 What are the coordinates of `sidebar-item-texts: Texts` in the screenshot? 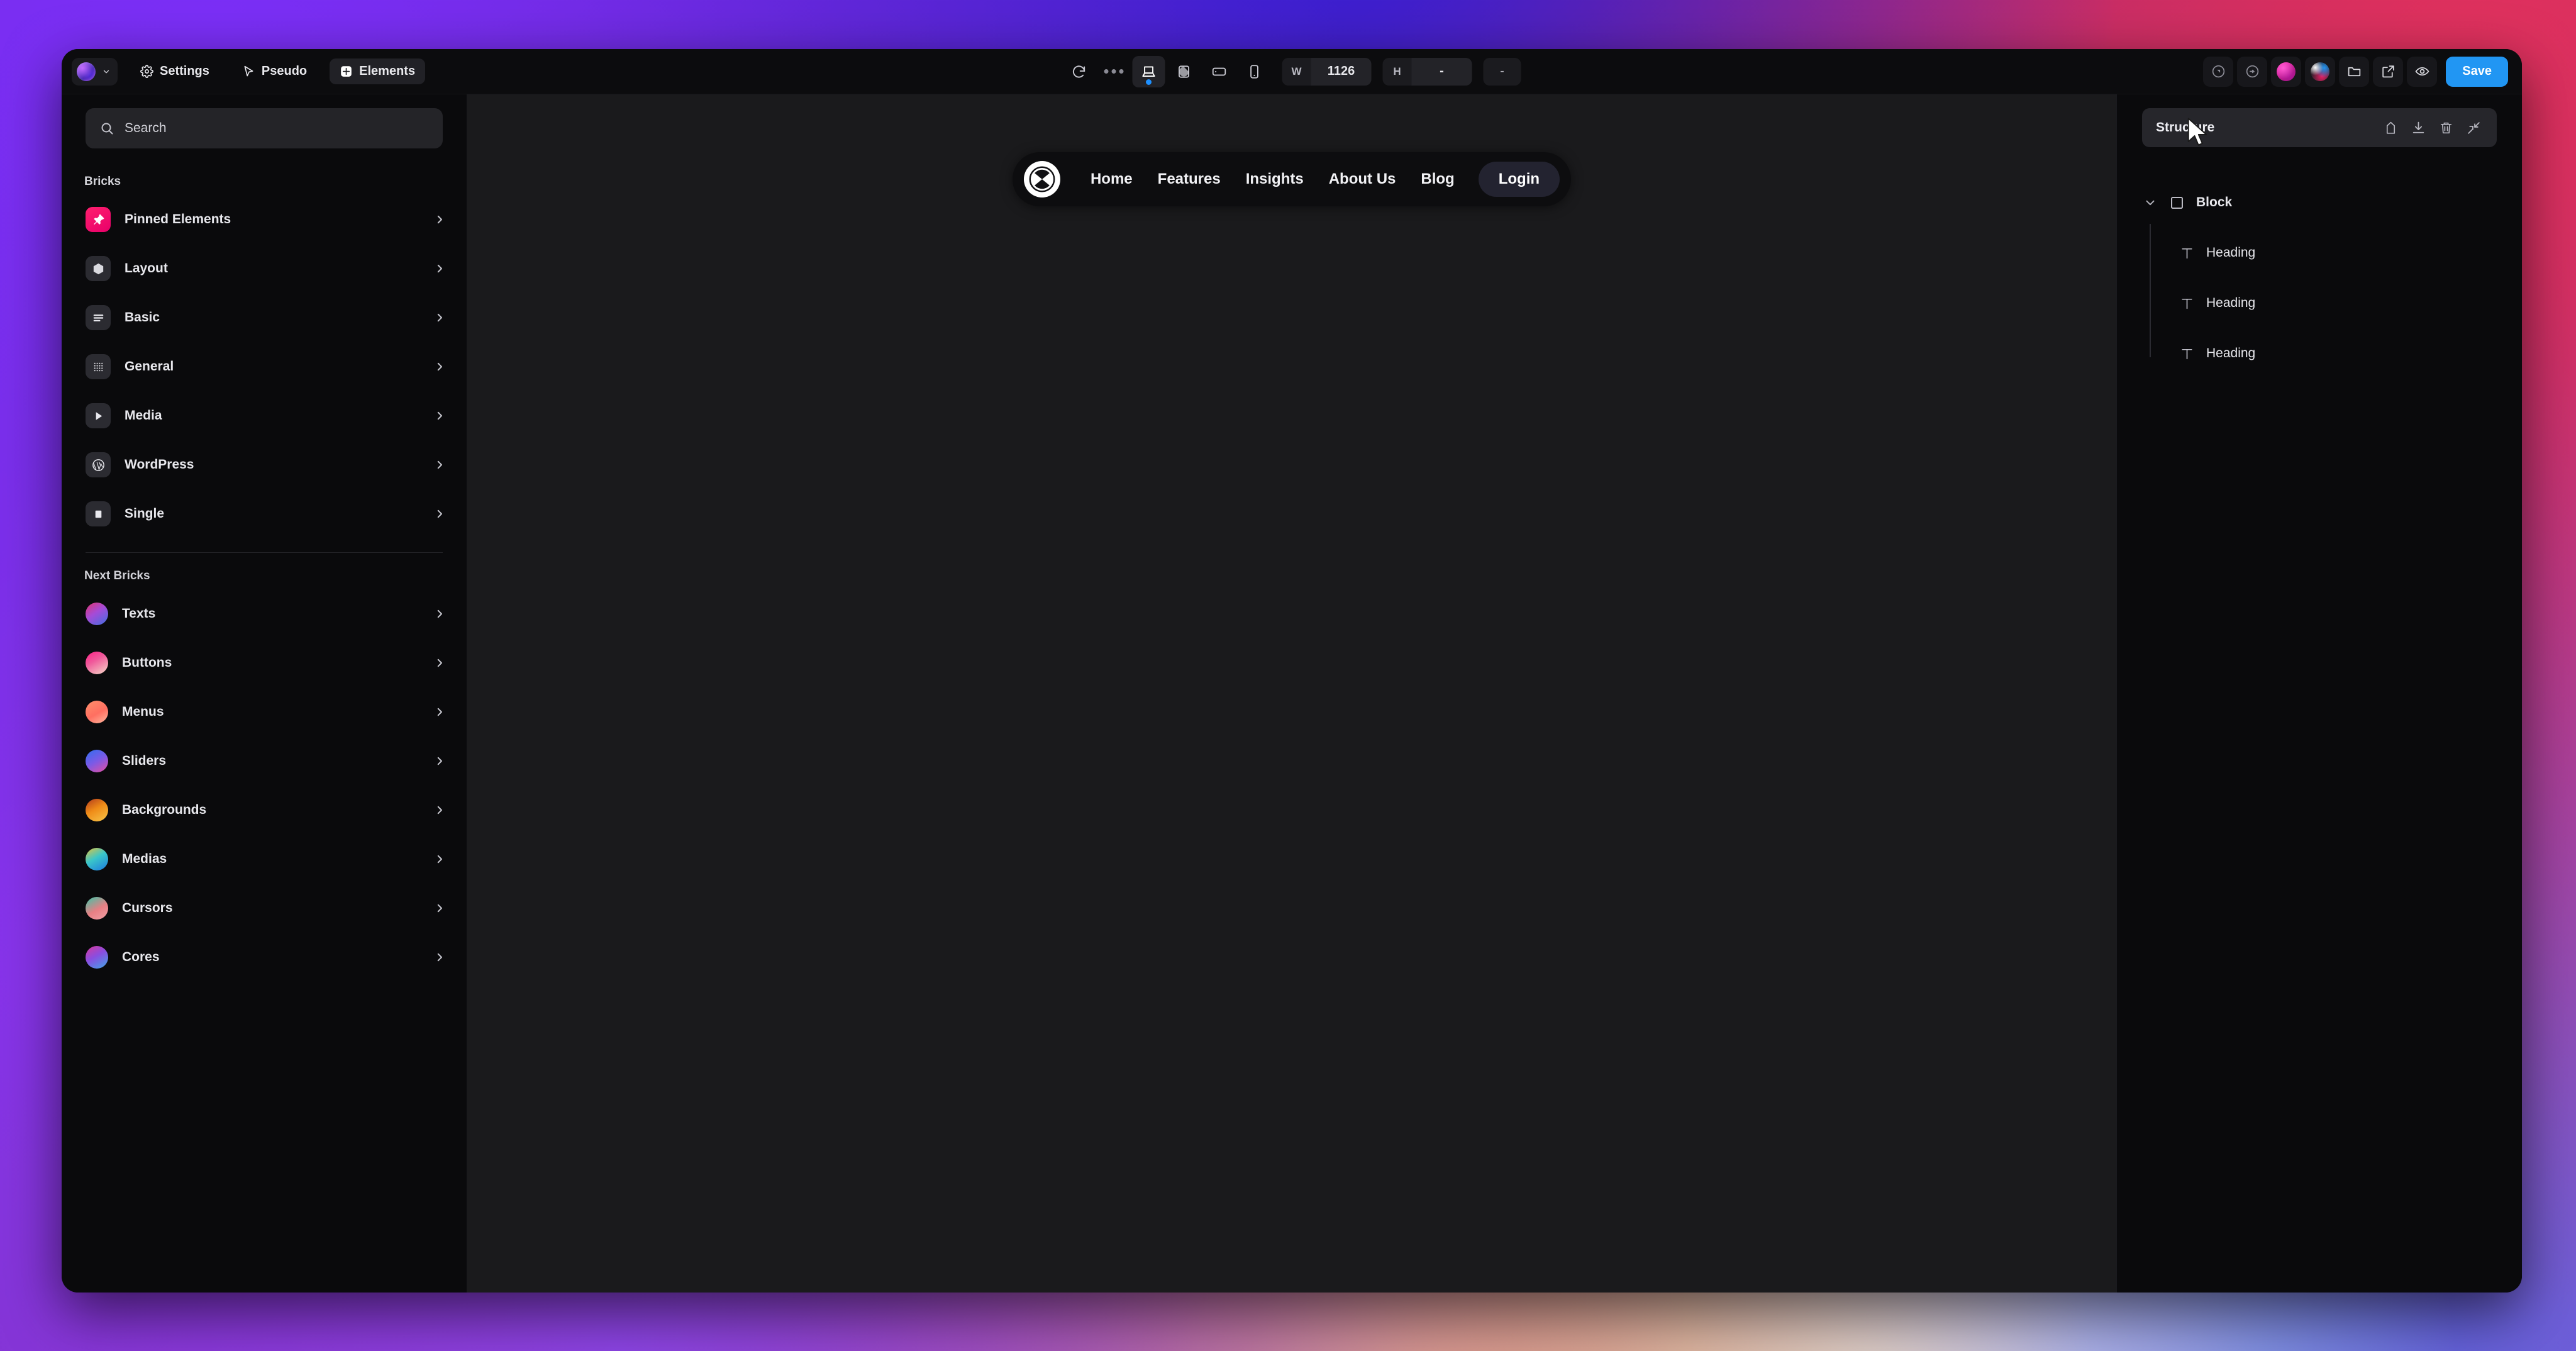 It's located at (264, 613).